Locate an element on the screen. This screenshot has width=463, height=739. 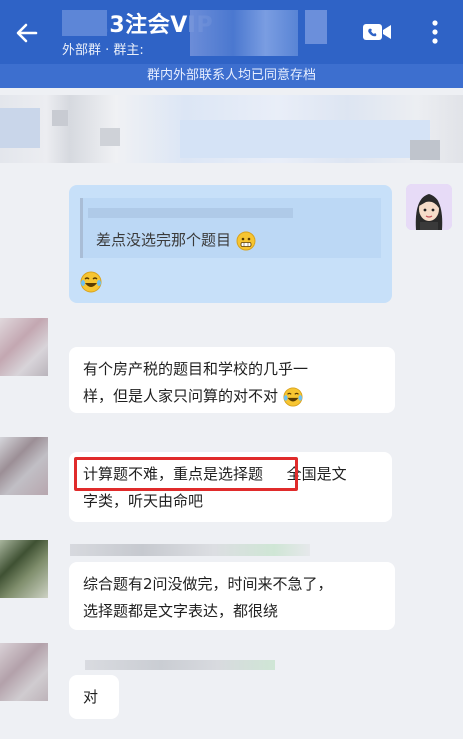
more-options-icon is located at coordinates (435, 32).